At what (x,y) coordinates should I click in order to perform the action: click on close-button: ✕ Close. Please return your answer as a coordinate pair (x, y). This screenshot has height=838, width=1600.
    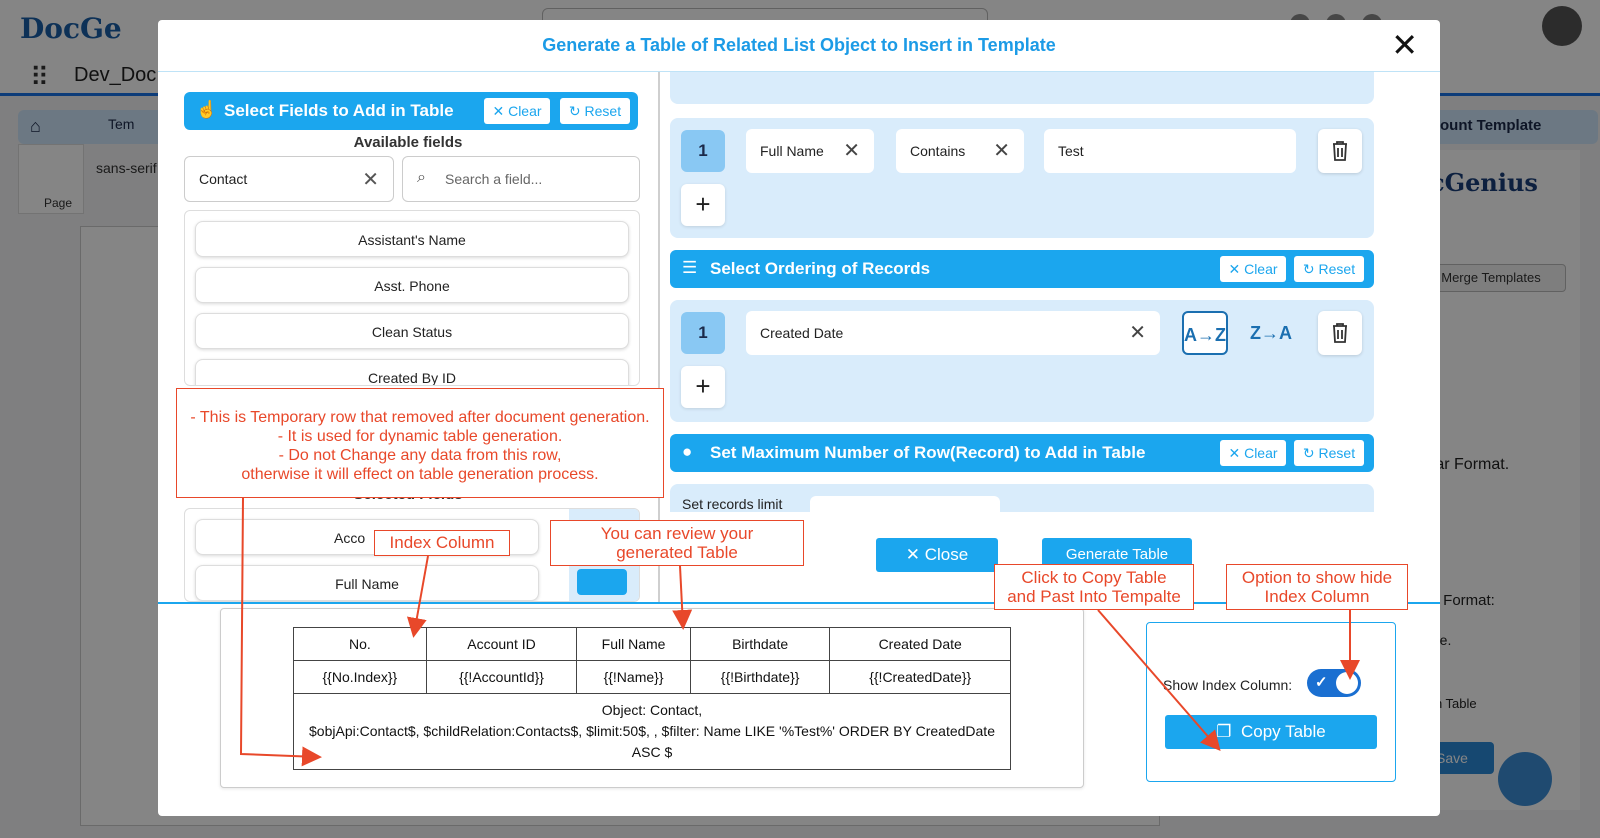
    Looking at the image, I should click on (937, 555).